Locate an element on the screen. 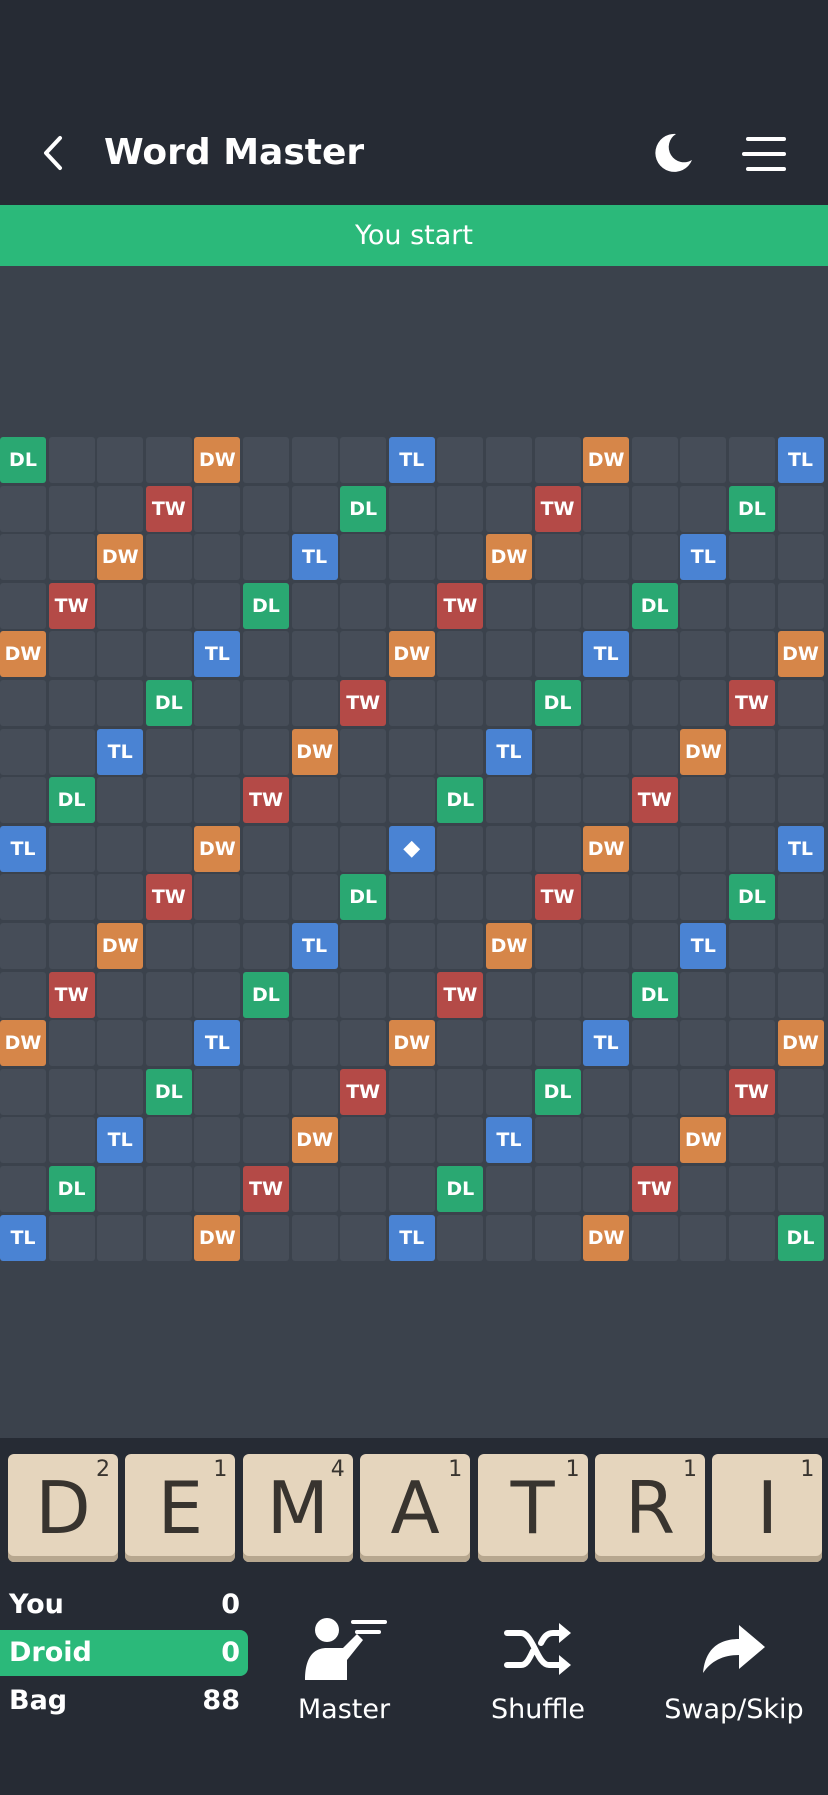  back-button is located at coordinates (56, 153).